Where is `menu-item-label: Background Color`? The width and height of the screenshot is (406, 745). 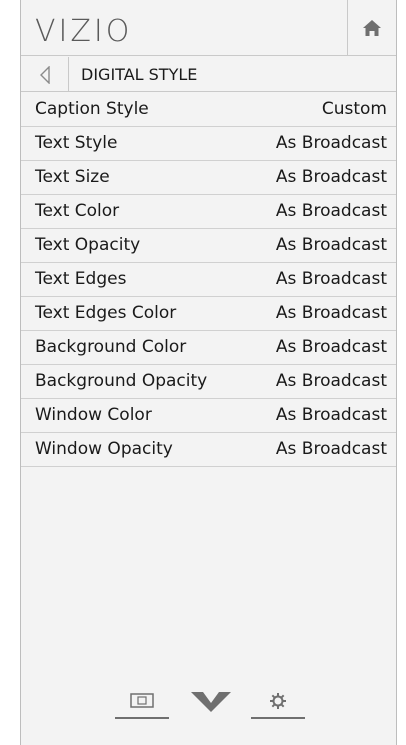
menu-item-label: Background Color is located at coordinates (111, 347).